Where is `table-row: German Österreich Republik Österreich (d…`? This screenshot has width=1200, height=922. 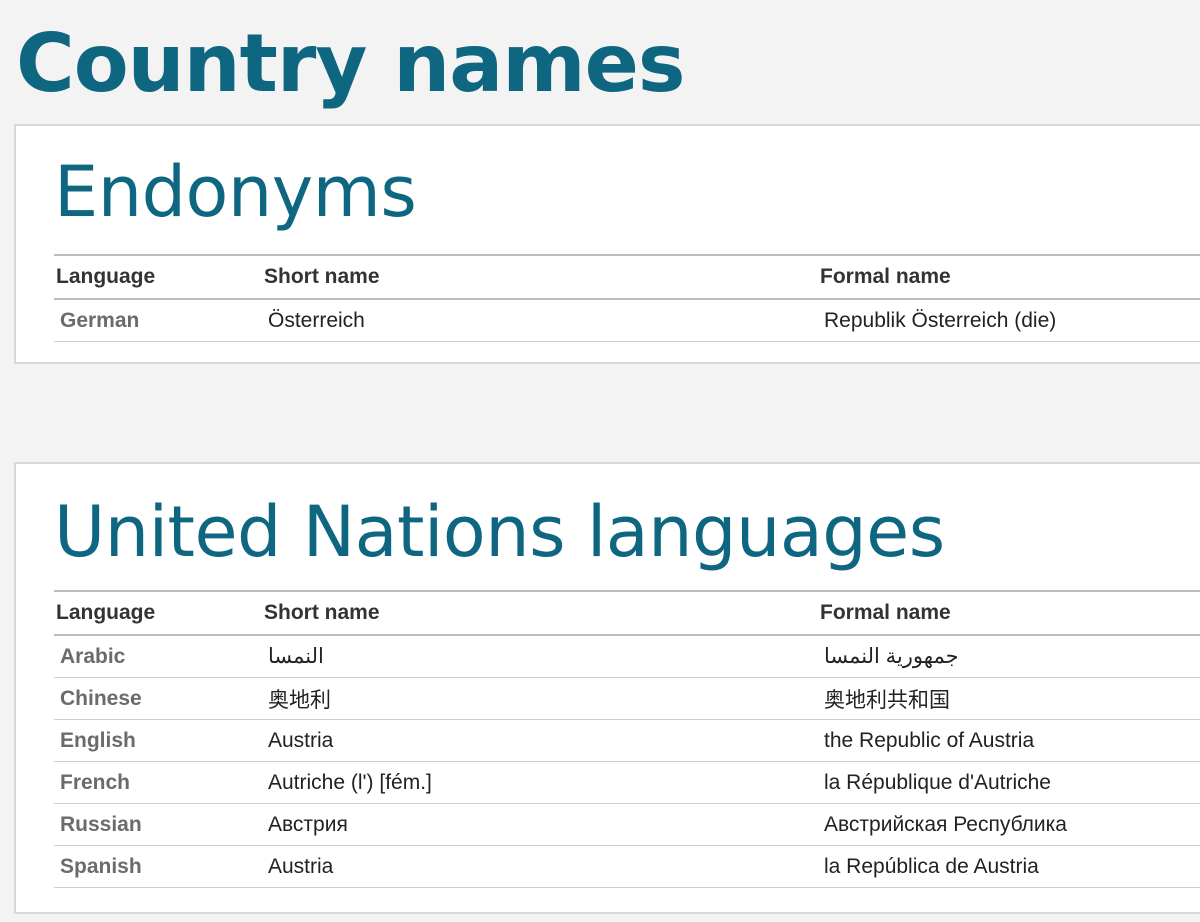
table-row: German Österreich Republik Österreich (d… is located at coordinates (627, 320).